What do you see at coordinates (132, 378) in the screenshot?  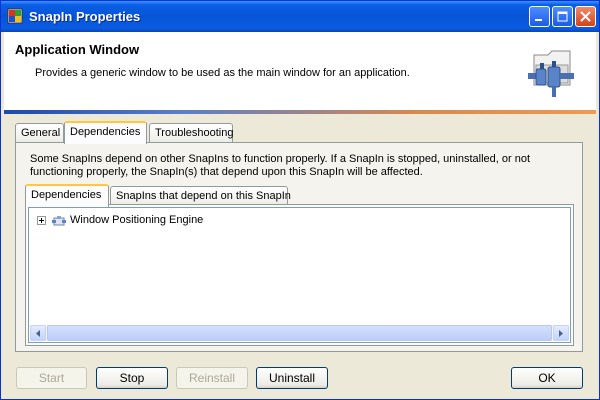 I see `stop-button: Stop` at bounding box center [132, 378].